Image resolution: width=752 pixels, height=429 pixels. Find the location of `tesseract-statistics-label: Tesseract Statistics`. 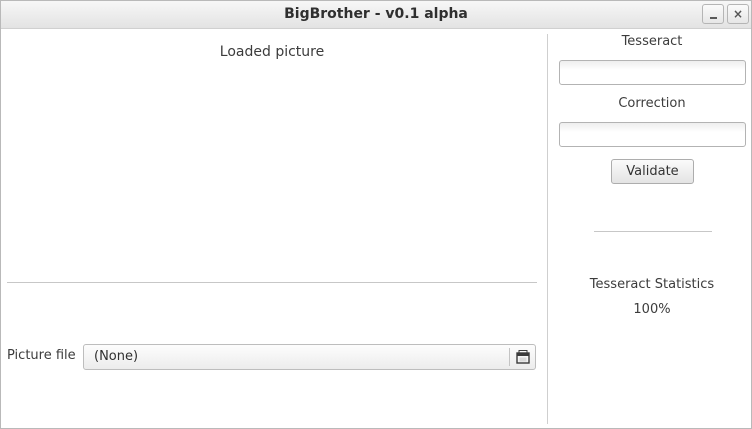

tesseract-statistics-label: Tesseract Statistics is located at coordinates (652, 284).